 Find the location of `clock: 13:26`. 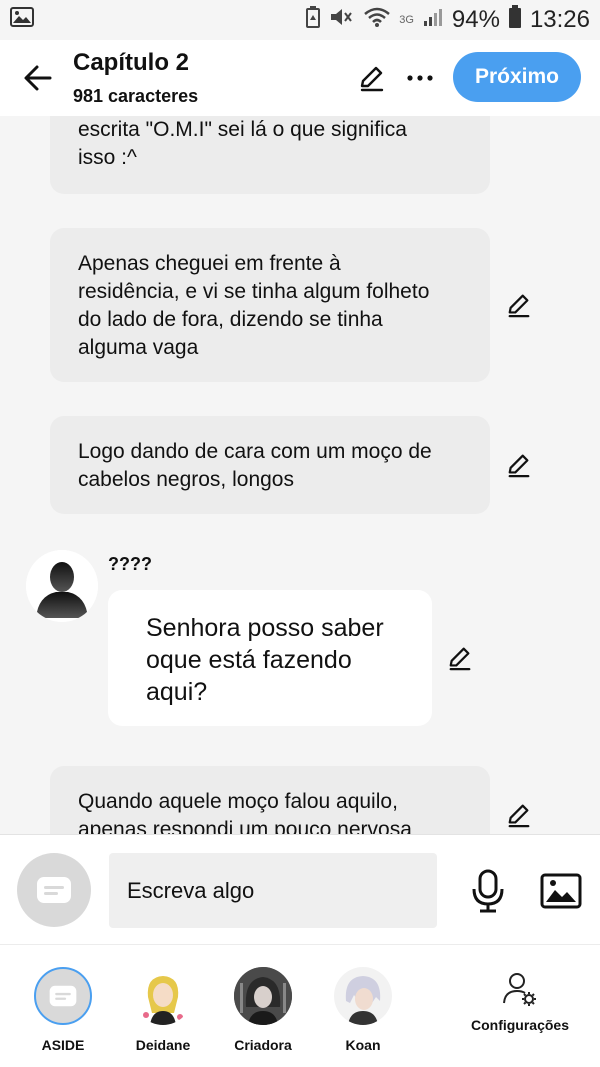

clock: 13:26 is located at coordinates (559, 19).